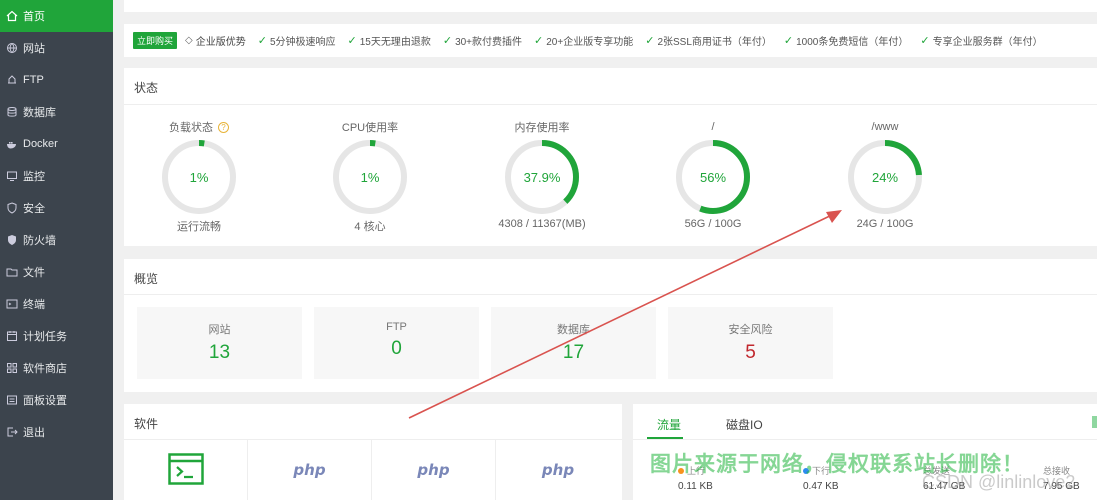 Image resolution: width=1097 pixels, height=500 pixels. Describe the element at coordinates (302, 42) in the screenshot. I see `promo-feature-text: 5分钟极速响应` at that location.